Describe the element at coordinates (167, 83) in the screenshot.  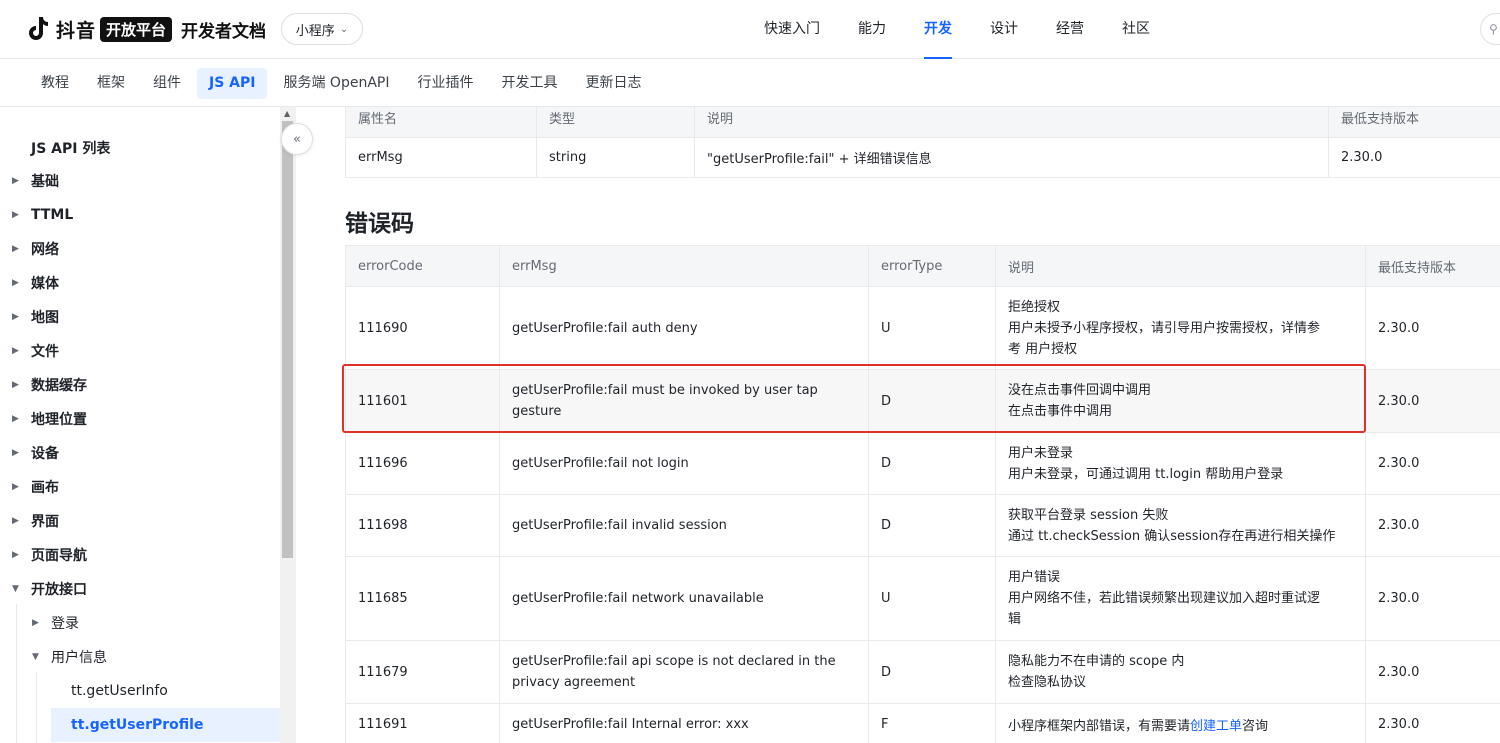
I see `tab-components: 组件` at that location.